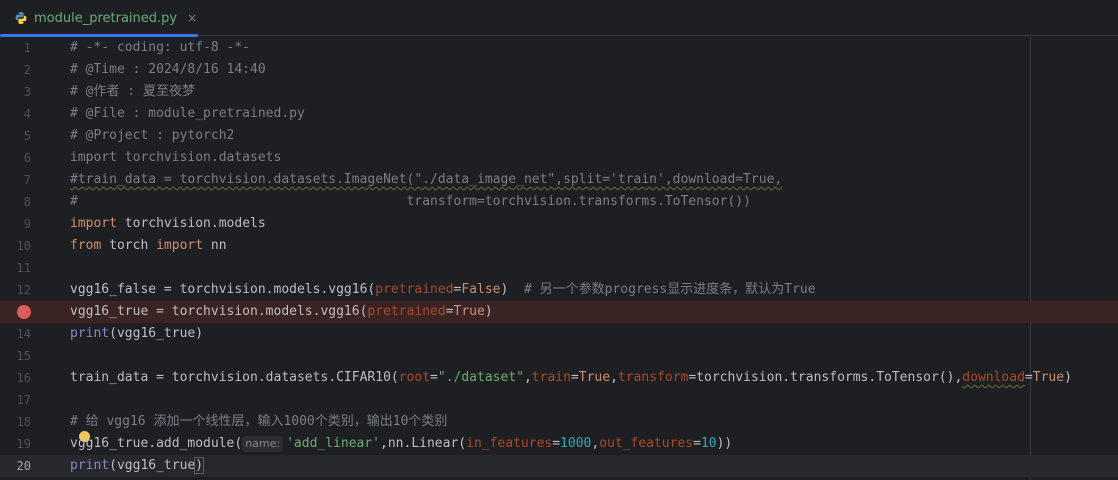  Describe the element at coordinates (23, 246) in the screenshot. I see `line-number: 10` at that location.